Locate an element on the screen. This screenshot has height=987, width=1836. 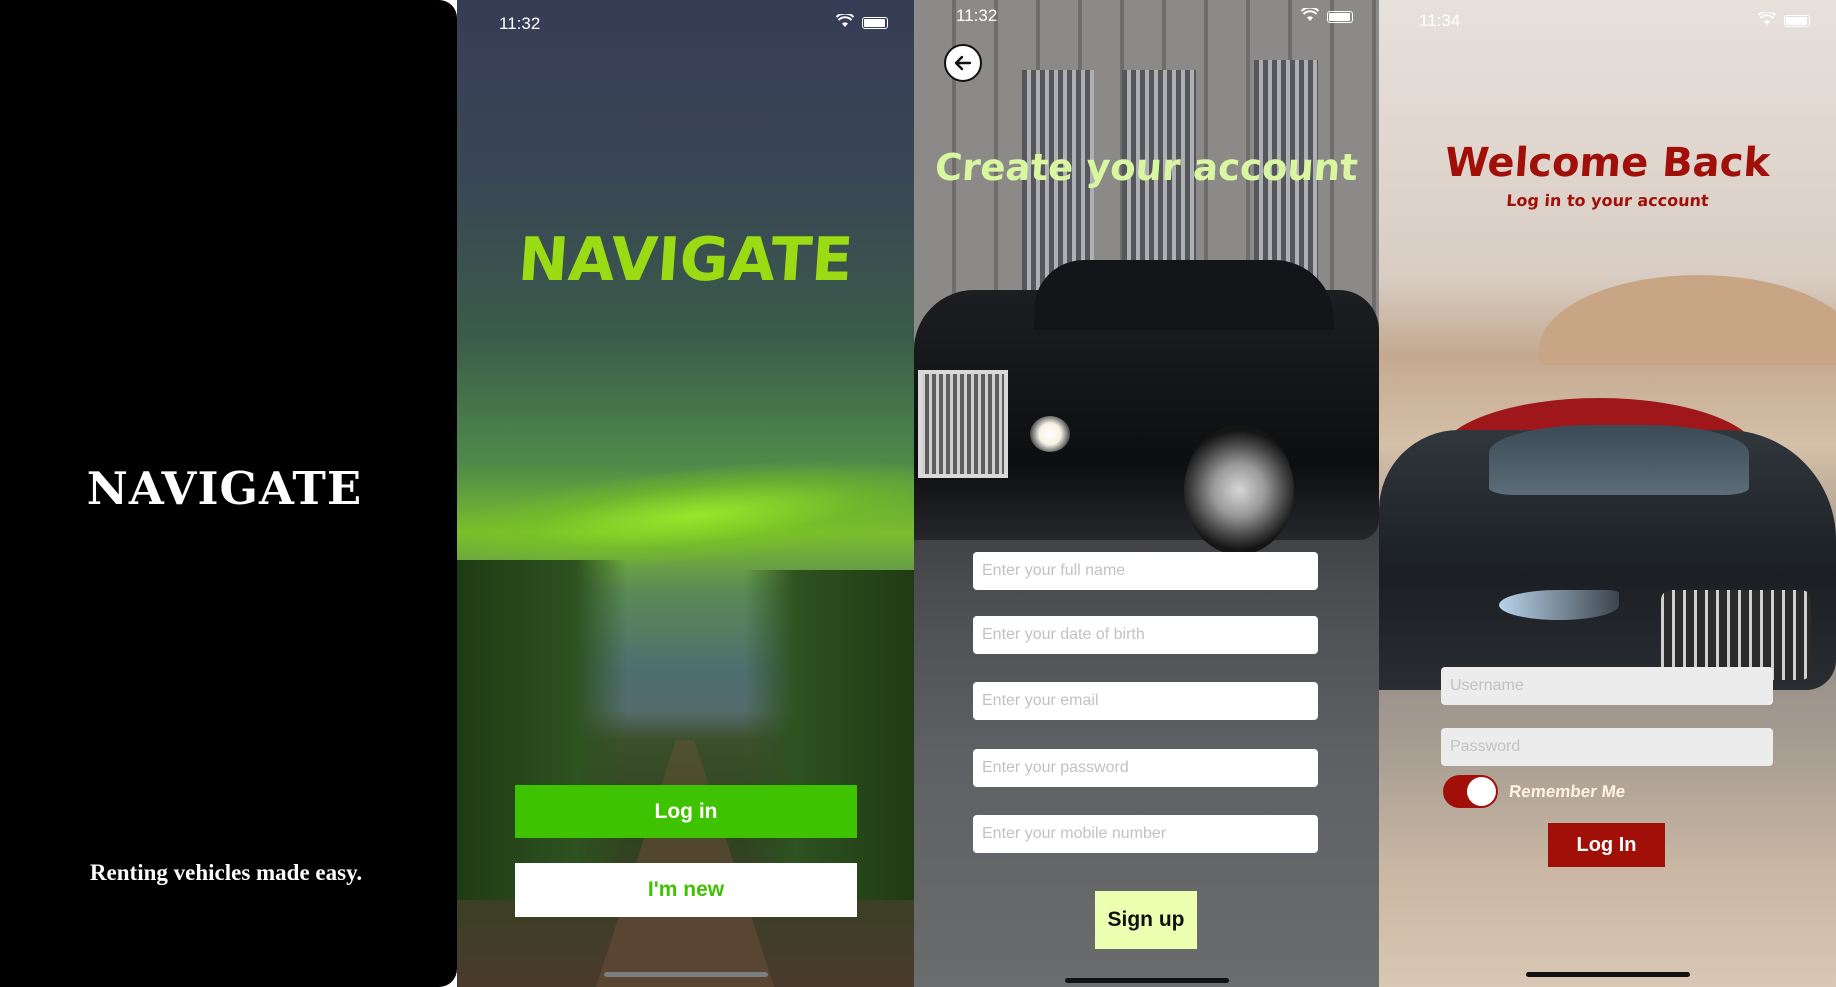
email-field: Enter your email is located at coordinates (1145, 701).